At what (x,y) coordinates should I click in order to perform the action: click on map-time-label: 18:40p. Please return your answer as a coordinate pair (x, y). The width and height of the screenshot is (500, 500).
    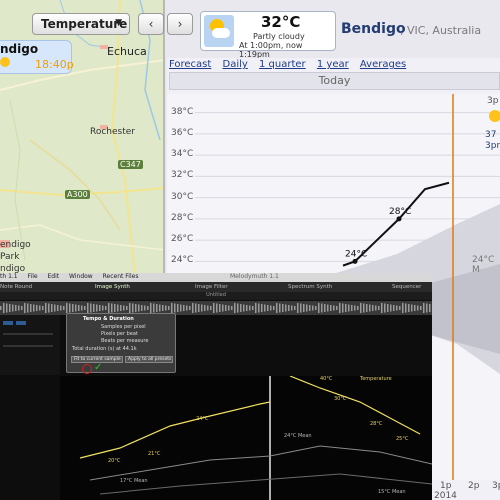
    Looking at the image, I should click on (54, 64).